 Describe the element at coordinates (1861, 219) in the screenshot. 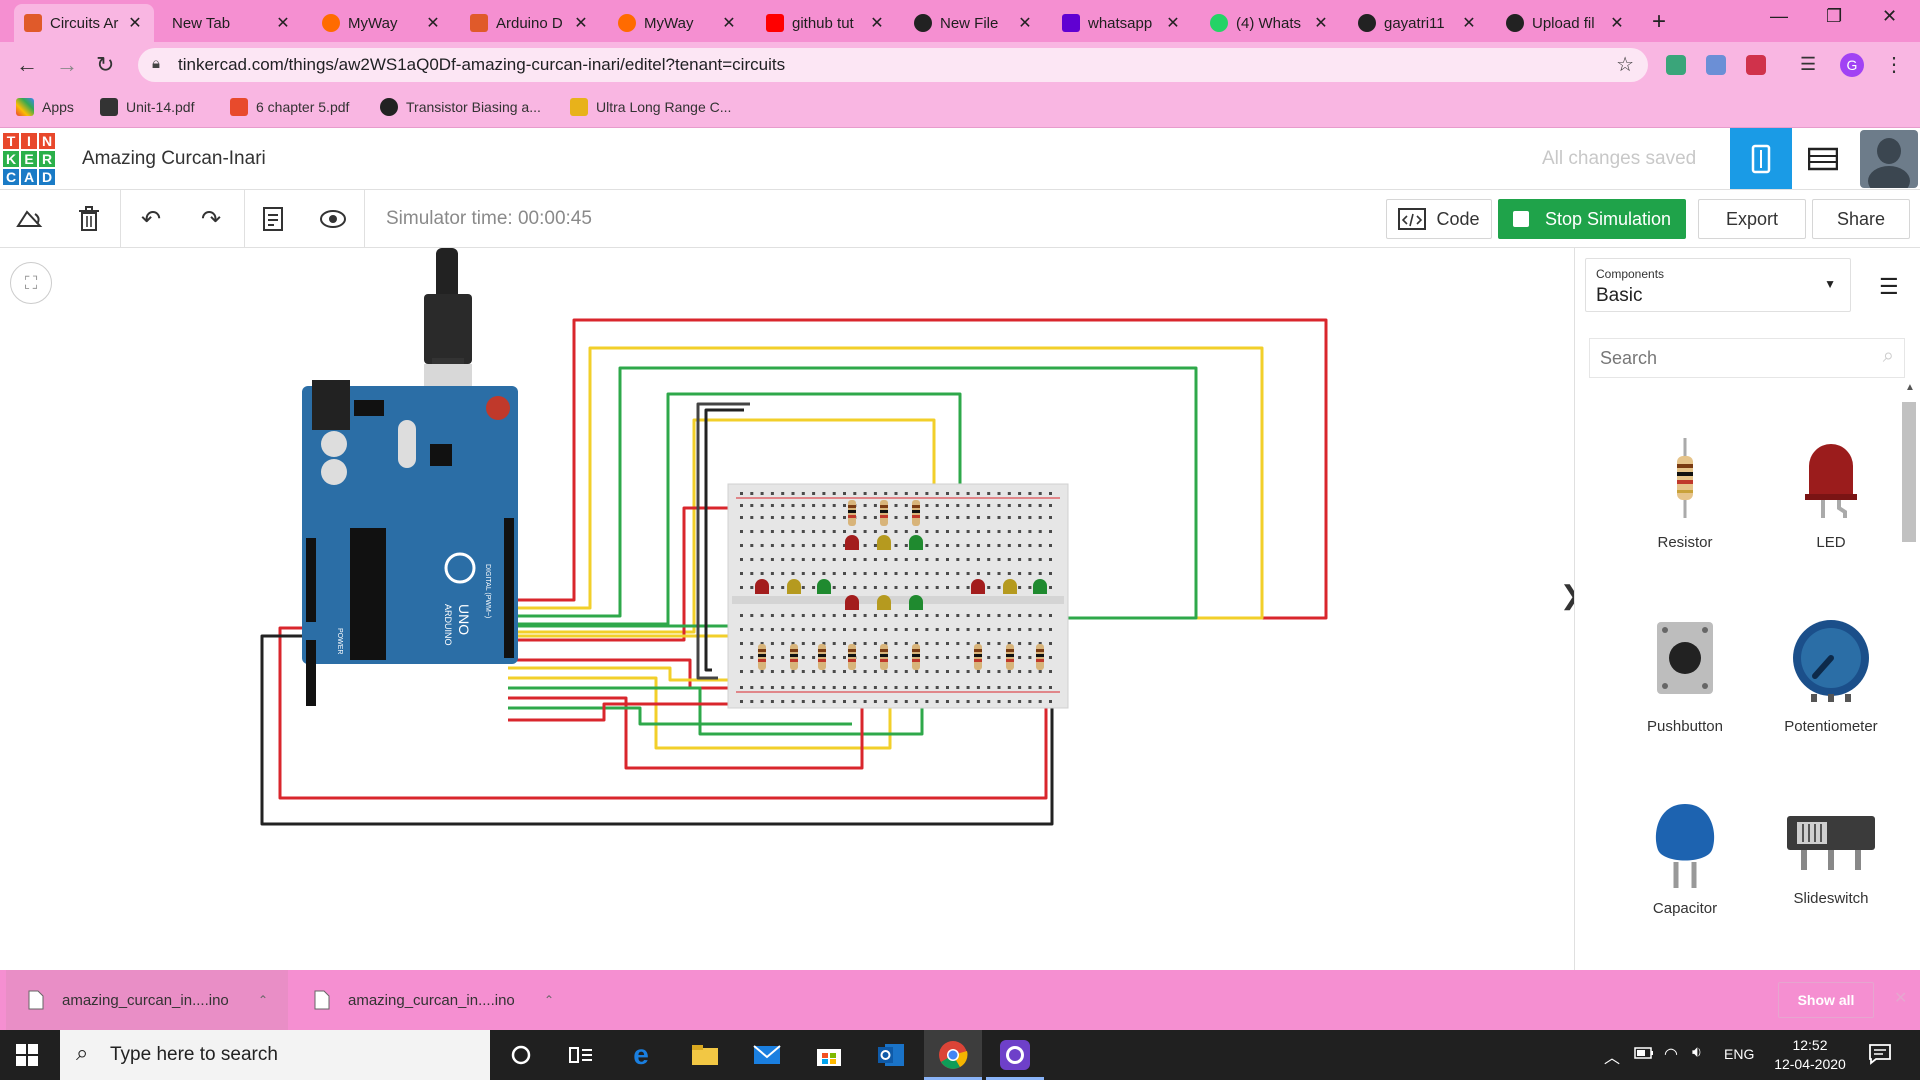

I see `share-button: Share` at that location.